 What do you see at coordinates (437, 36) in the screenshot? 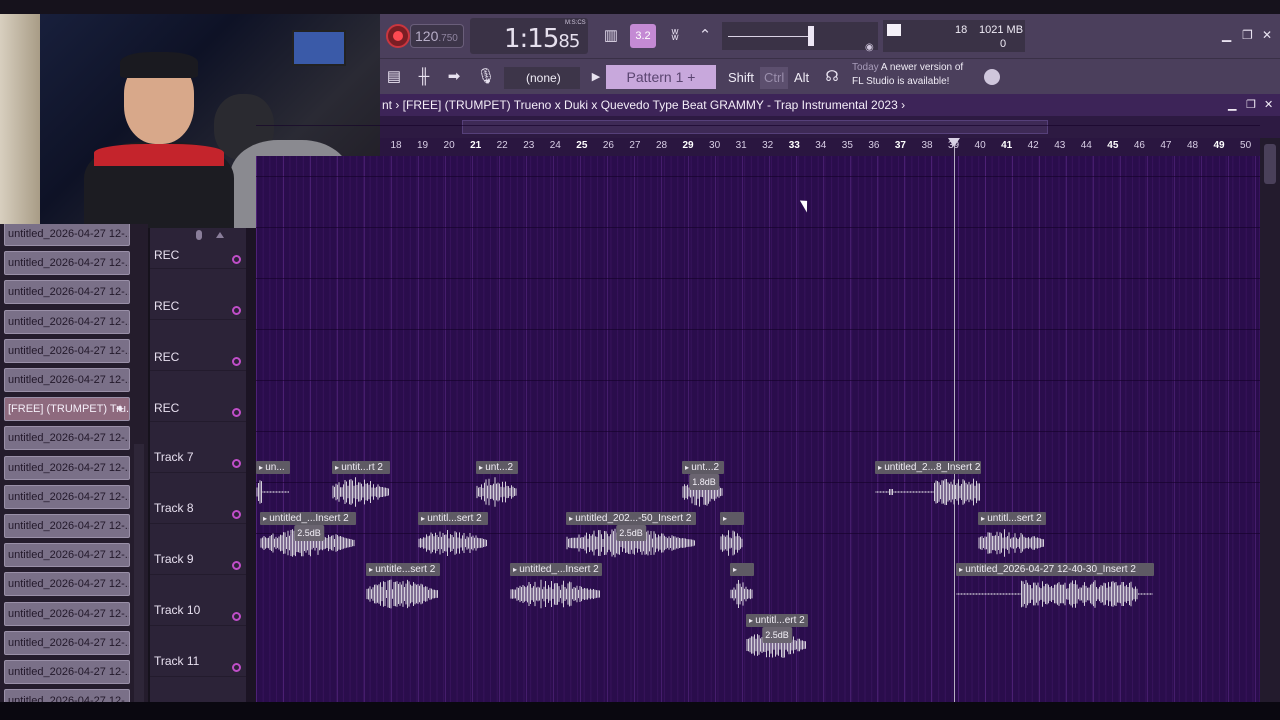
I see `tempo-display: 120.750` at bounding box center [437, 36].